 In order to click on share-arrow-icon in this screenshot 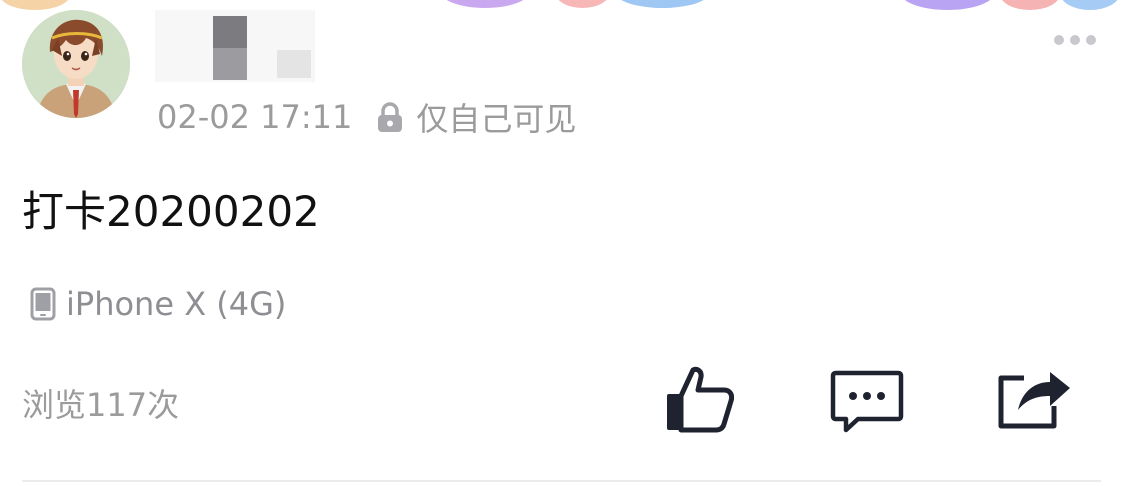, I will do `click(1034, 400)`.